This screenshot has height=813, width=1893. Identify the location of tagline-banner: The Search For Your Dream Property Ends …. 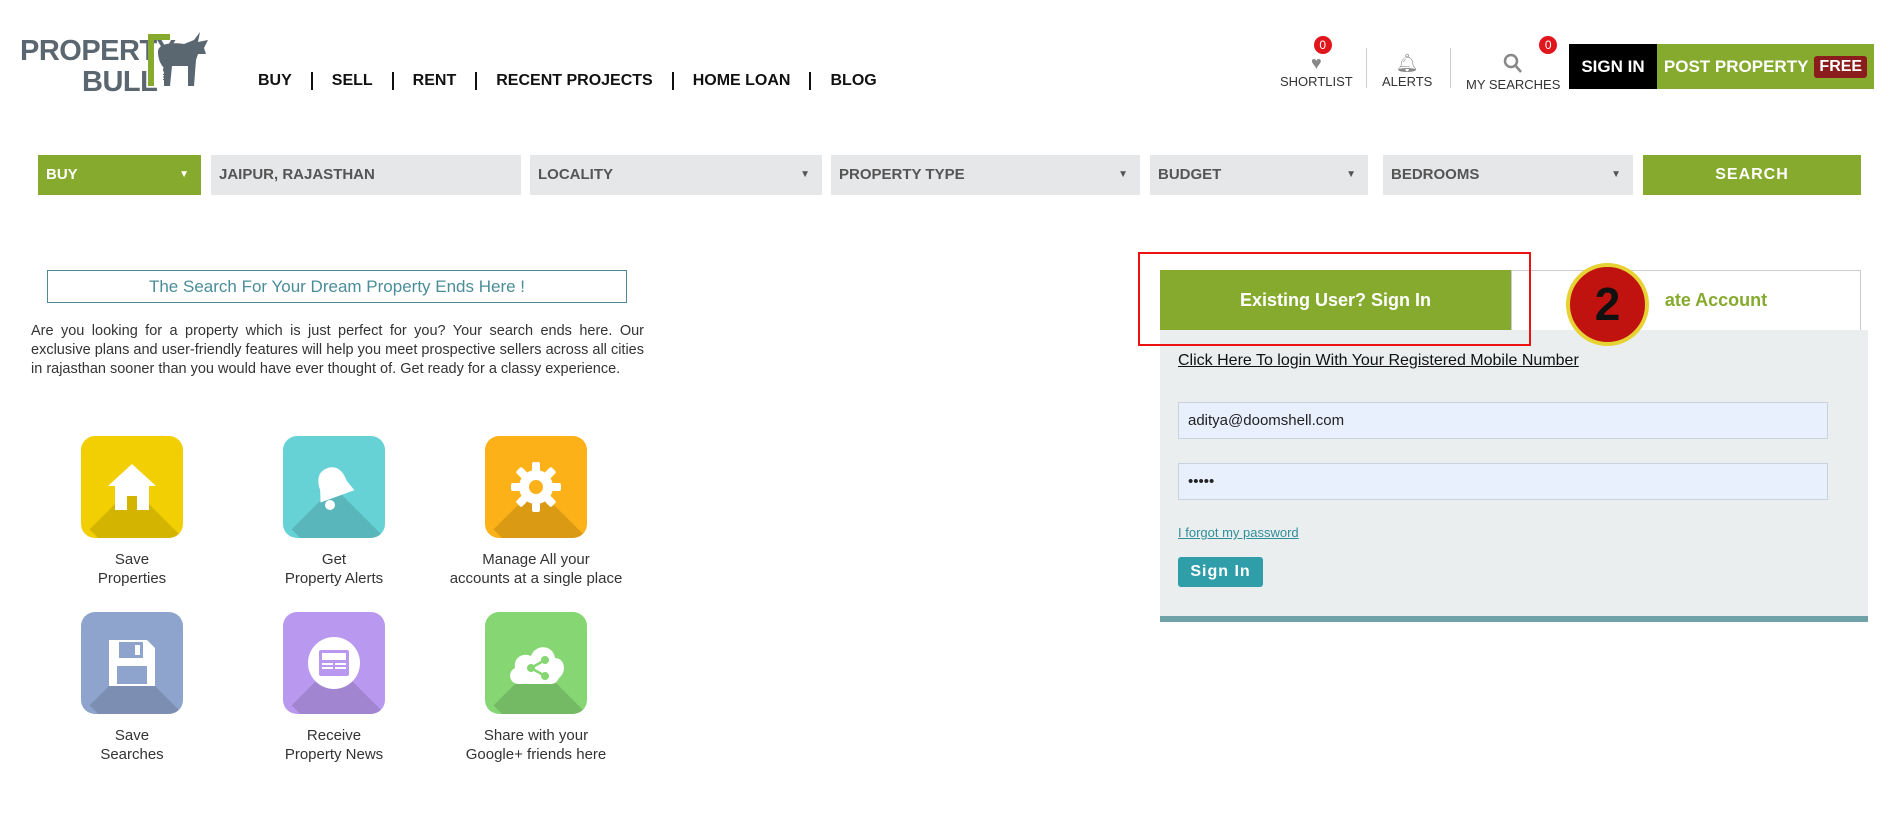
(337, 286).